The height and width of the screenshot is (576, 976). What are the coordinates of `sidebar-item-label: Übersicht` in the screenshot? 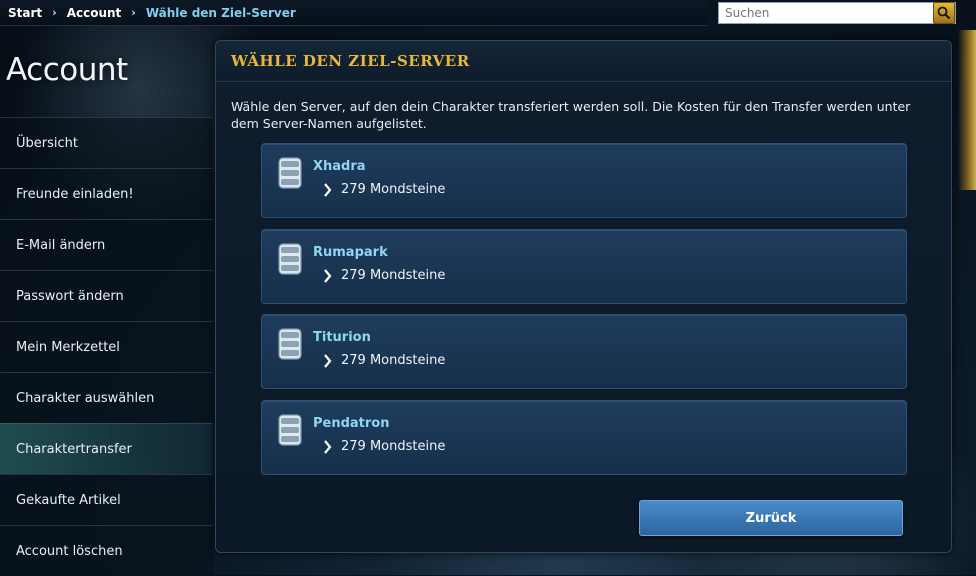 It's located at (47, 143).